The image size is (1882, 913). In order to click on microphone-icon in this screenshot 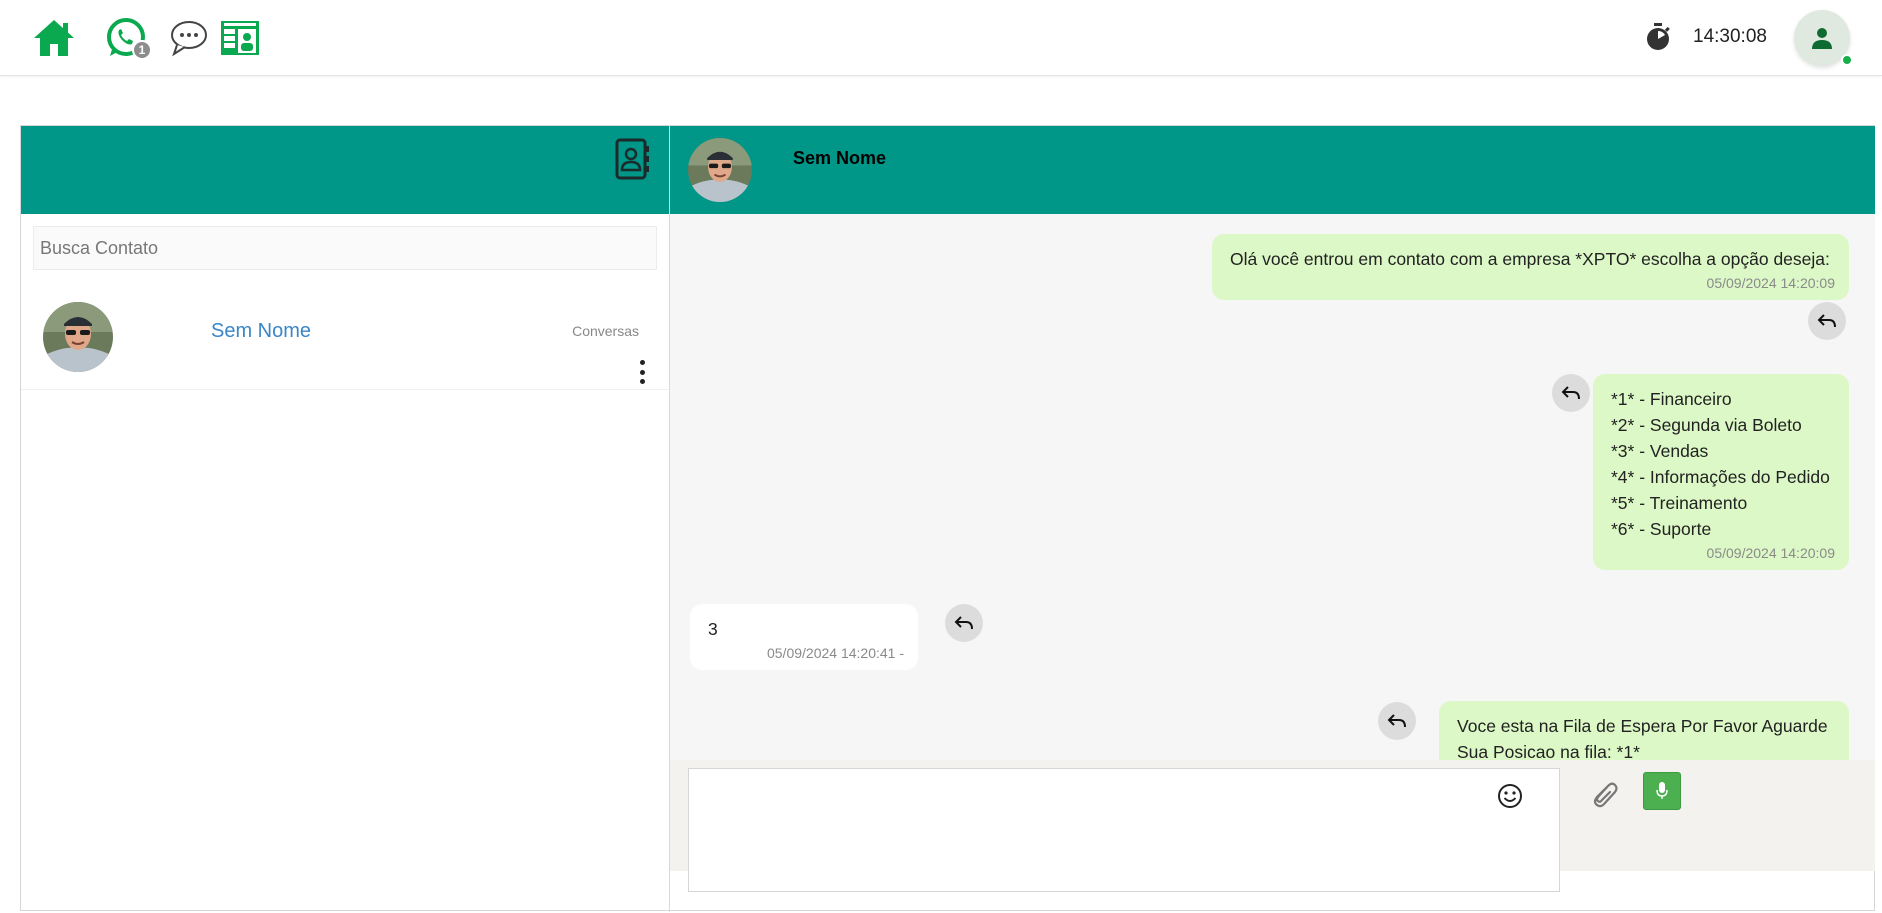, I will do `click(1662, 790)`.